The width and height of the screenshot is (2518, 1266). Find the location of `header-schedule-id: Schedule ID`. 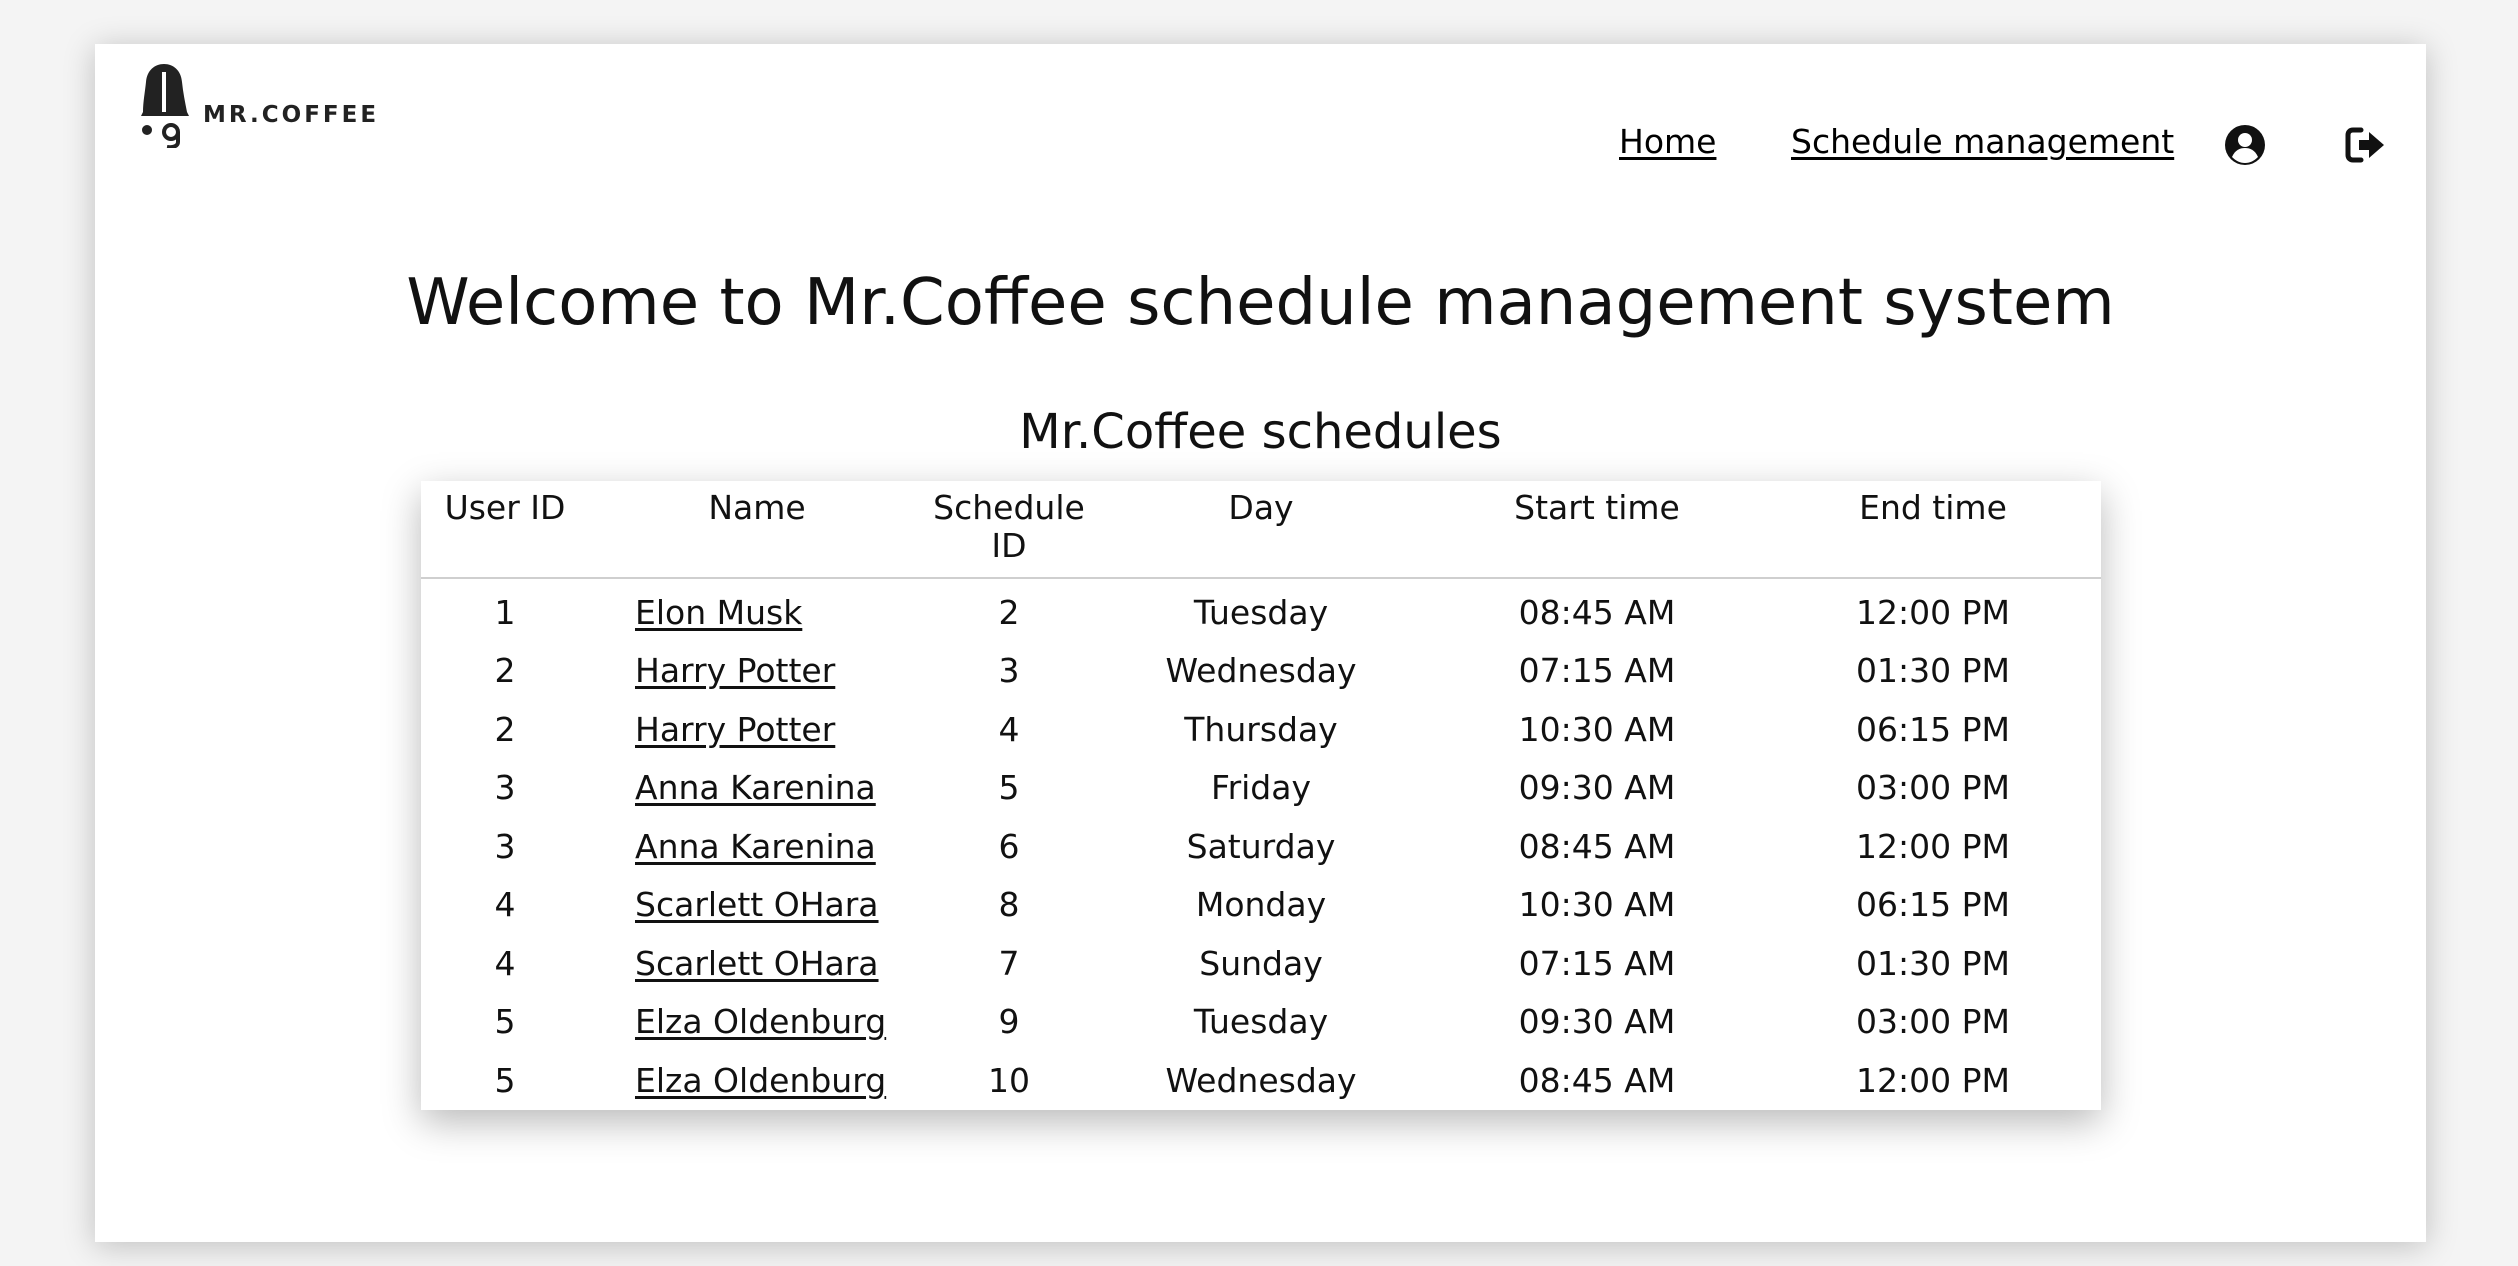

header-schedule-id: Schedule ID is located at coordinates (1009, 530).